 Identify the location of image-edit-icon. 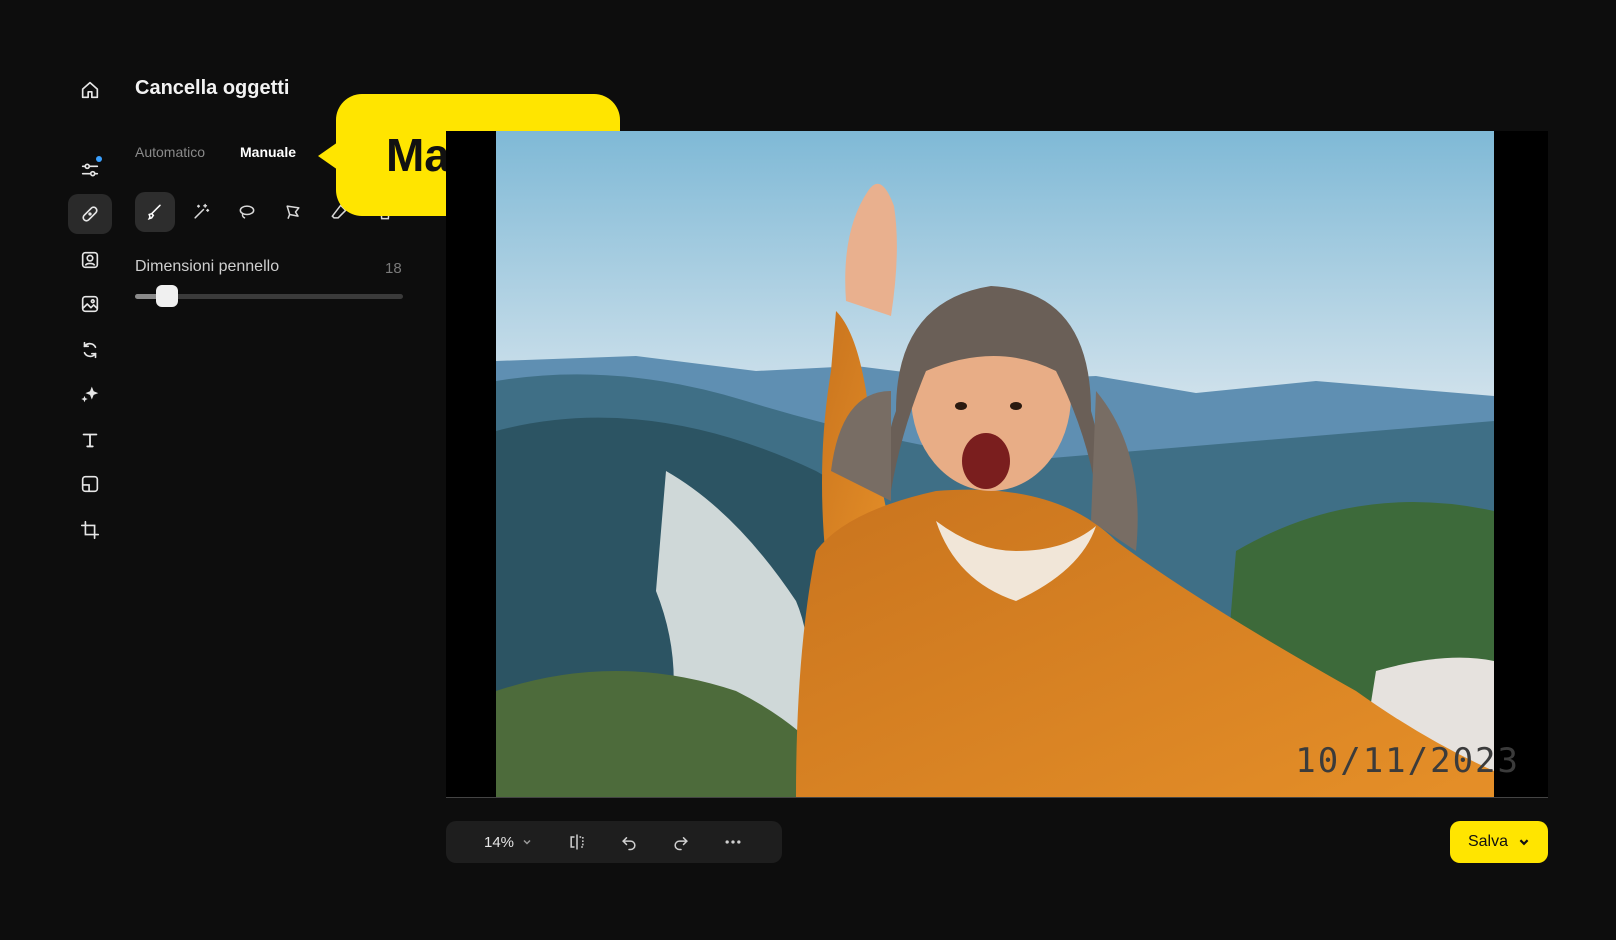
(90, 304).